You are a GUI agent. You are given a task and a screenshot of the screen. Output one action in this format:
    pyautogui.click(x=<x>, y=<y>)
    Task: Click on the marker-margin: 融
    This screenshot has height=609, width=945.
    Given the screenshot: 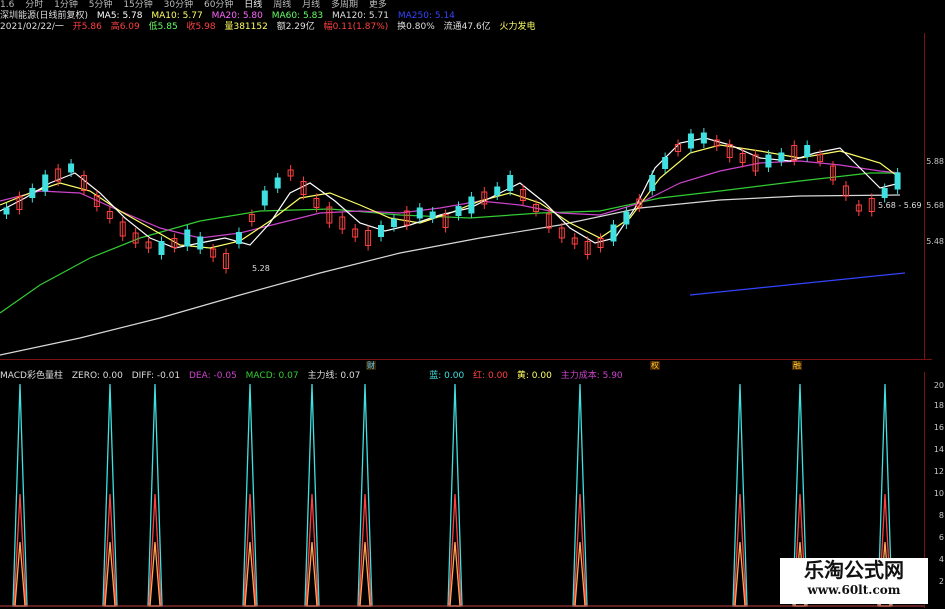 What is the action you would take?
    pyautogui.click(x=797, y=365)
    